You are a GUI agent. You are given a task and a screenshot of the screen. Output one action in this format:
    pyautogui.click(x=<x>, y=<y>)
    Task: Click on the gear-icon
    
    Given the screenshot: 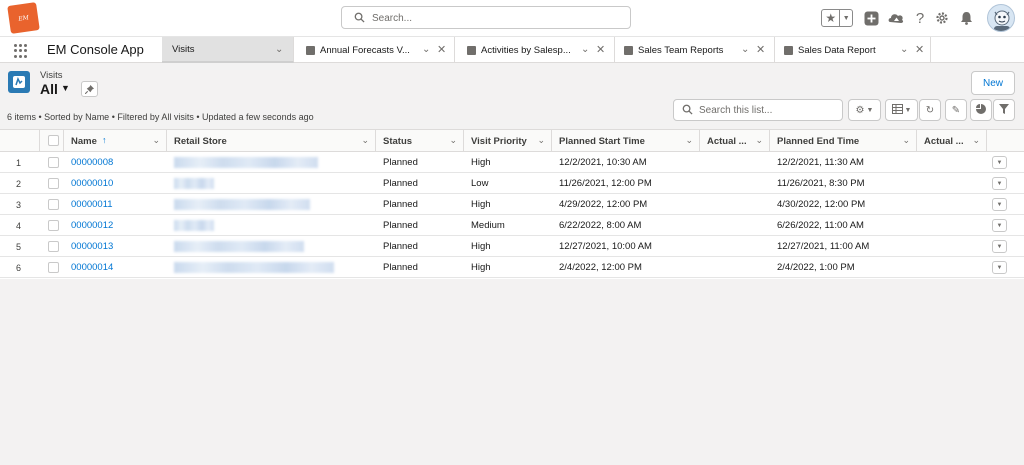 What is the action you would take?
    pyautogui.click(x=942, y=18)
    